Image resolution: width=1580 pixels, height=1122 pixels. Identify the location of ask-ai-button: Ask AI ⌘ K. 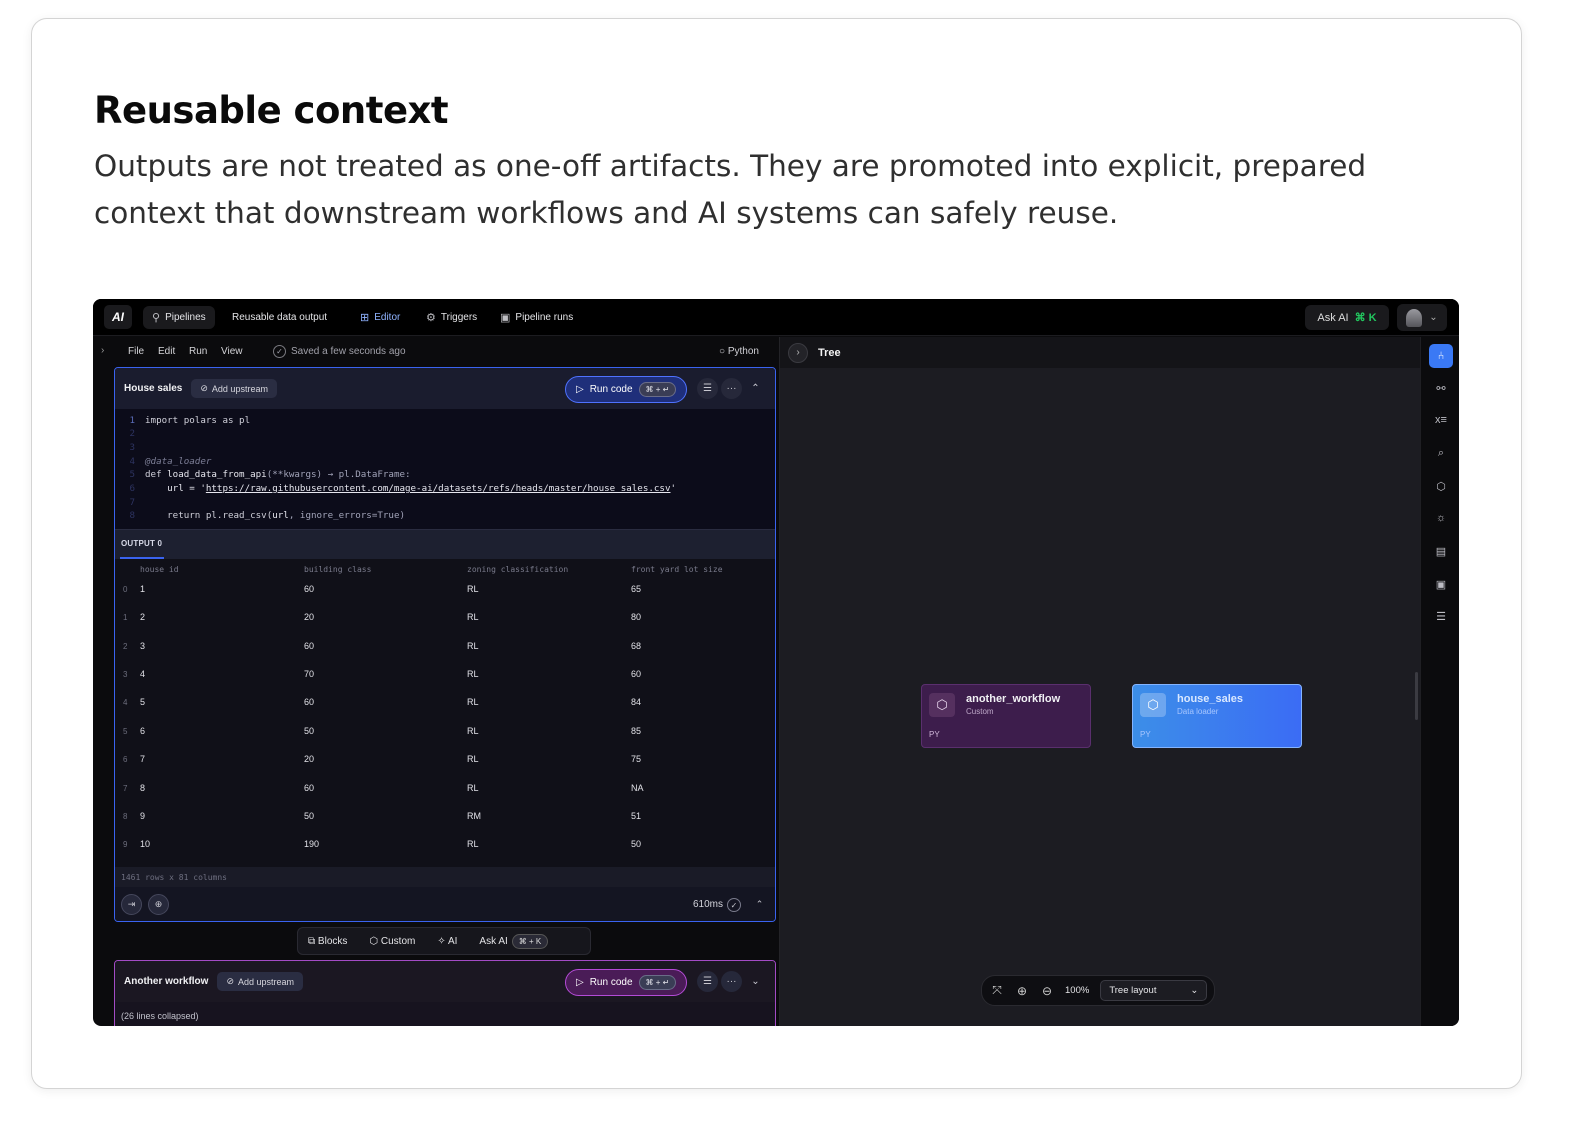
(1347, 317).